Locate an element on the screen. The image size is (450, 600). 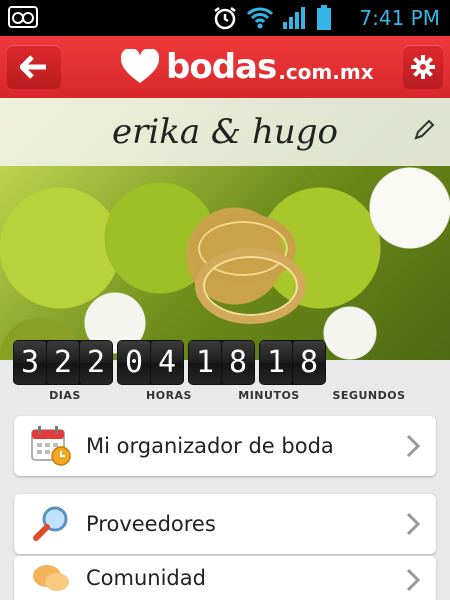
countdown-digit: 4 is located at coordinates (167, 362).